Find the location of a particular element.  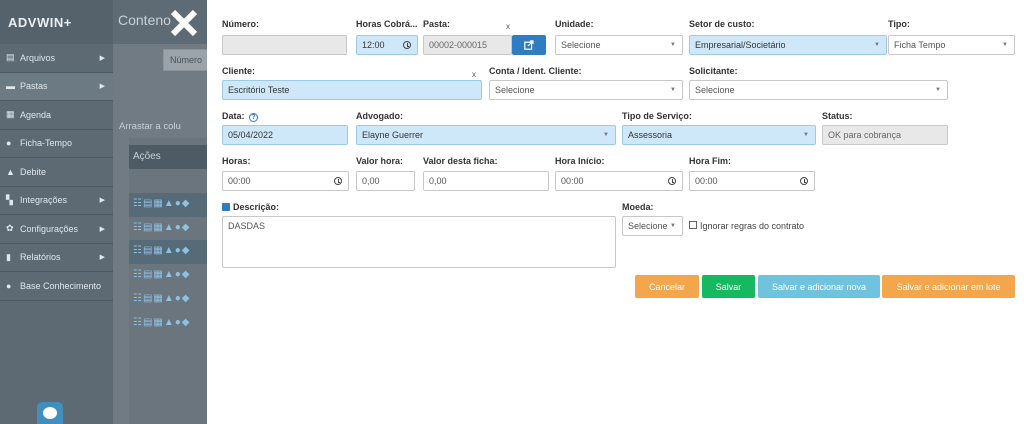

calendar-icon: ▦ is located at coordinates (10, 114).